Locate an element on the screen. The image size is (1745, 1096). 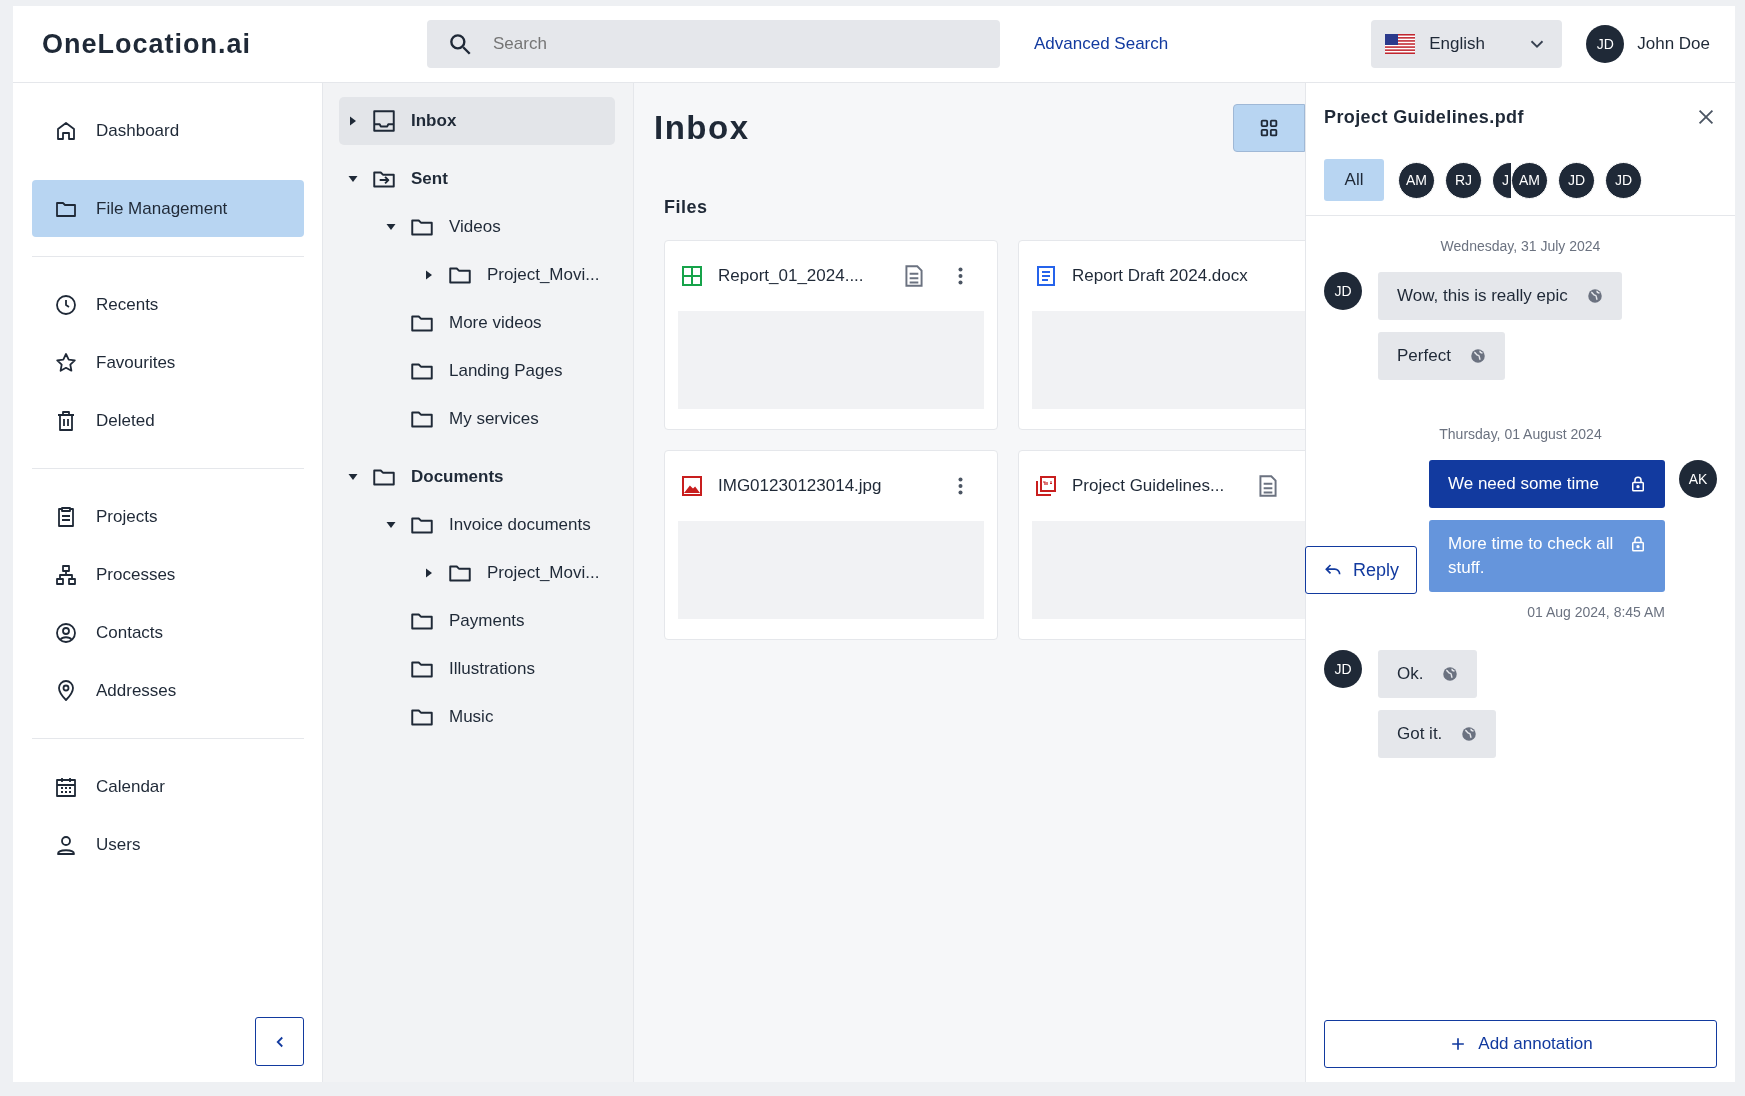
sidebar-item: Addresses is located at coordinates (168, 690).